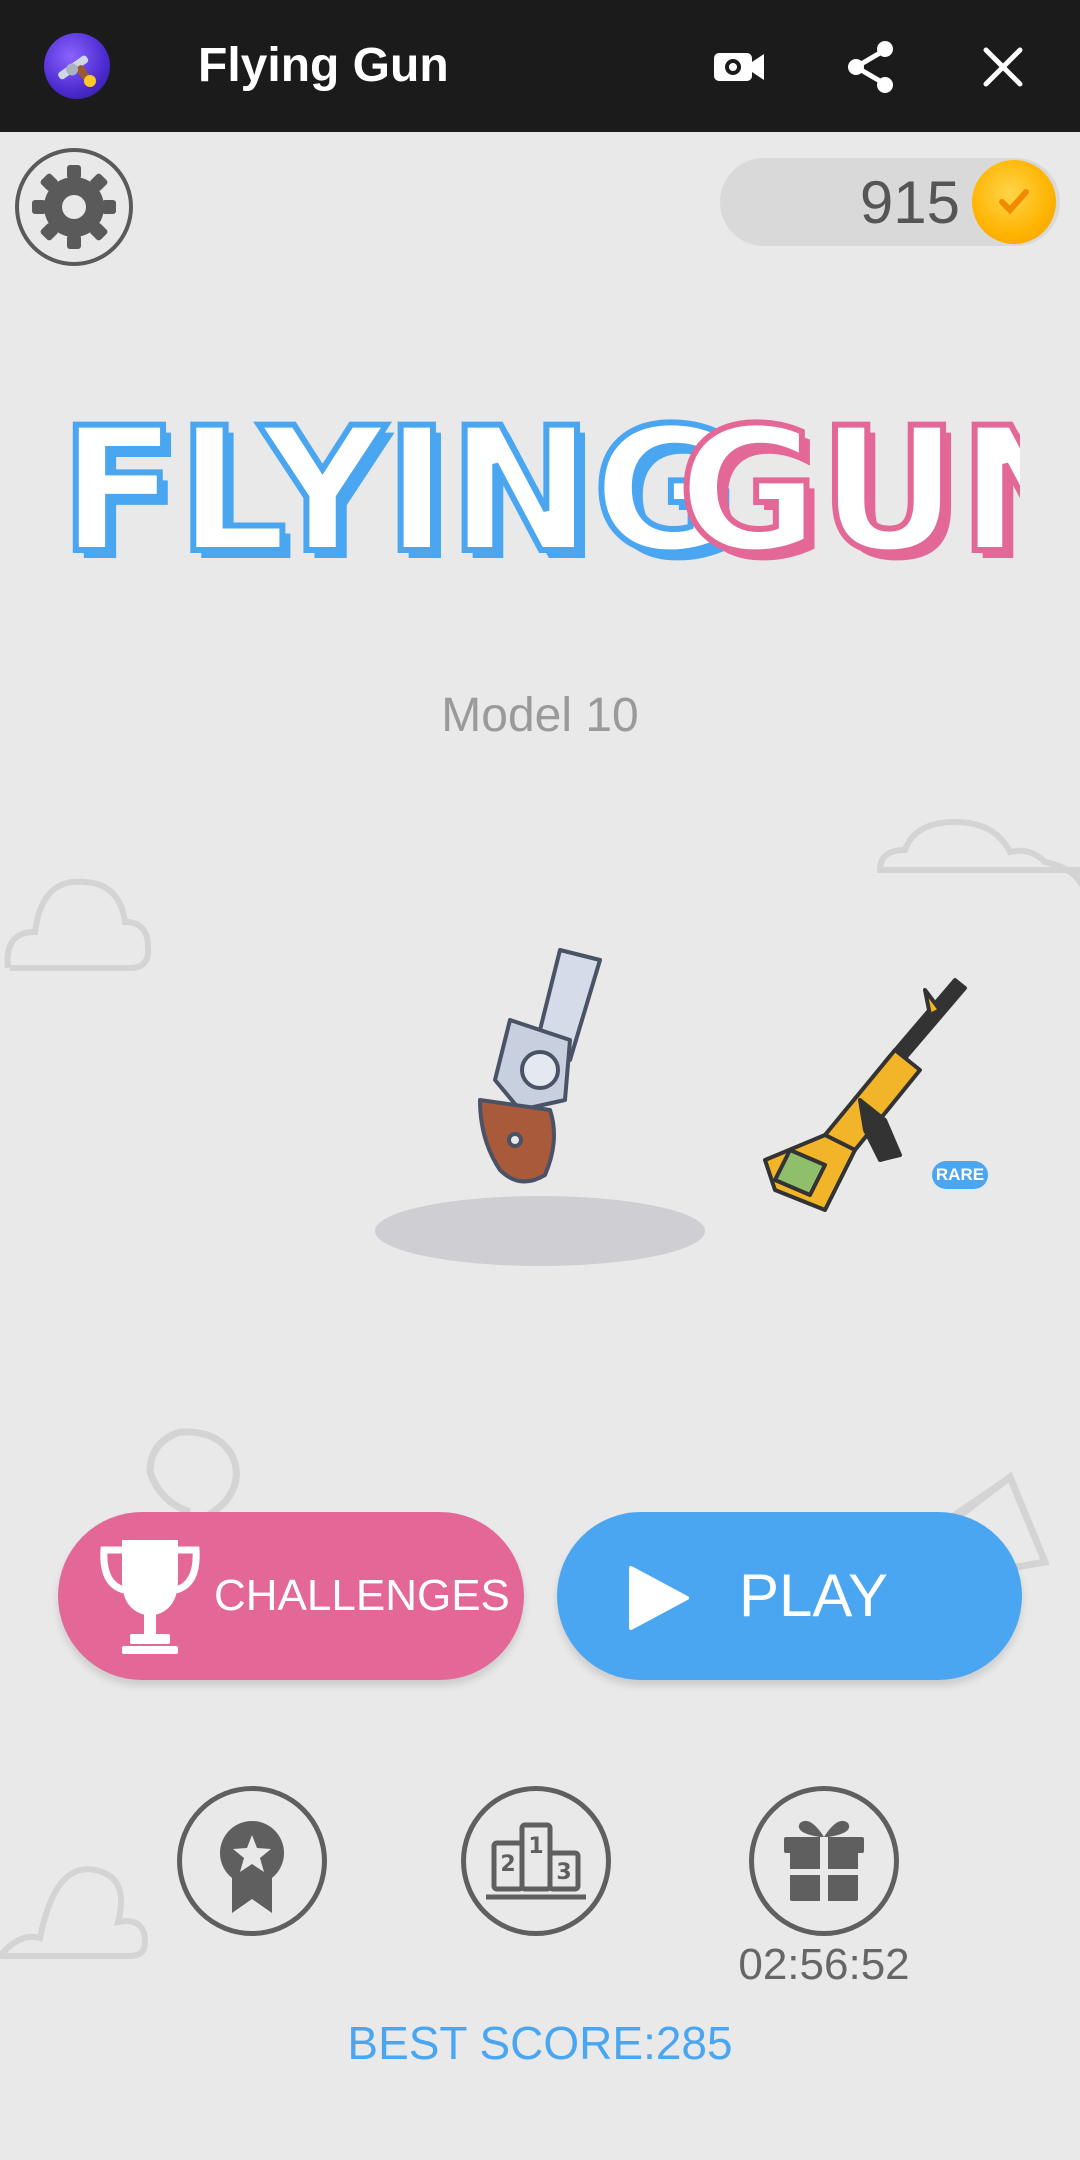 This screenshot has width=1080, height=2160. I want to click on gift-icon, so click(824, 1860).